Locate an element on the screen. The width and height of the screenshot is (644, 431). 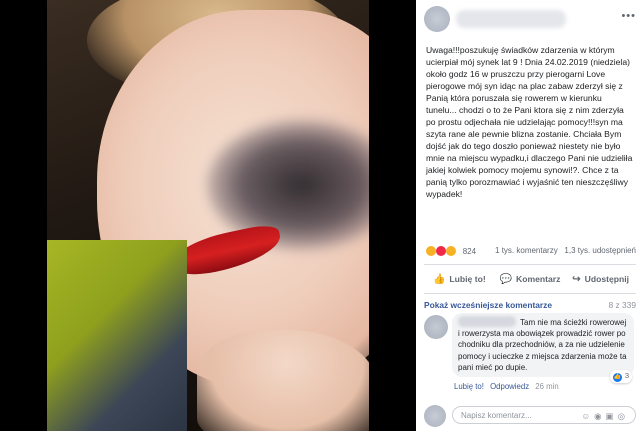
share-button: ↪ Udostępnij is located at coordinates (600, 279).